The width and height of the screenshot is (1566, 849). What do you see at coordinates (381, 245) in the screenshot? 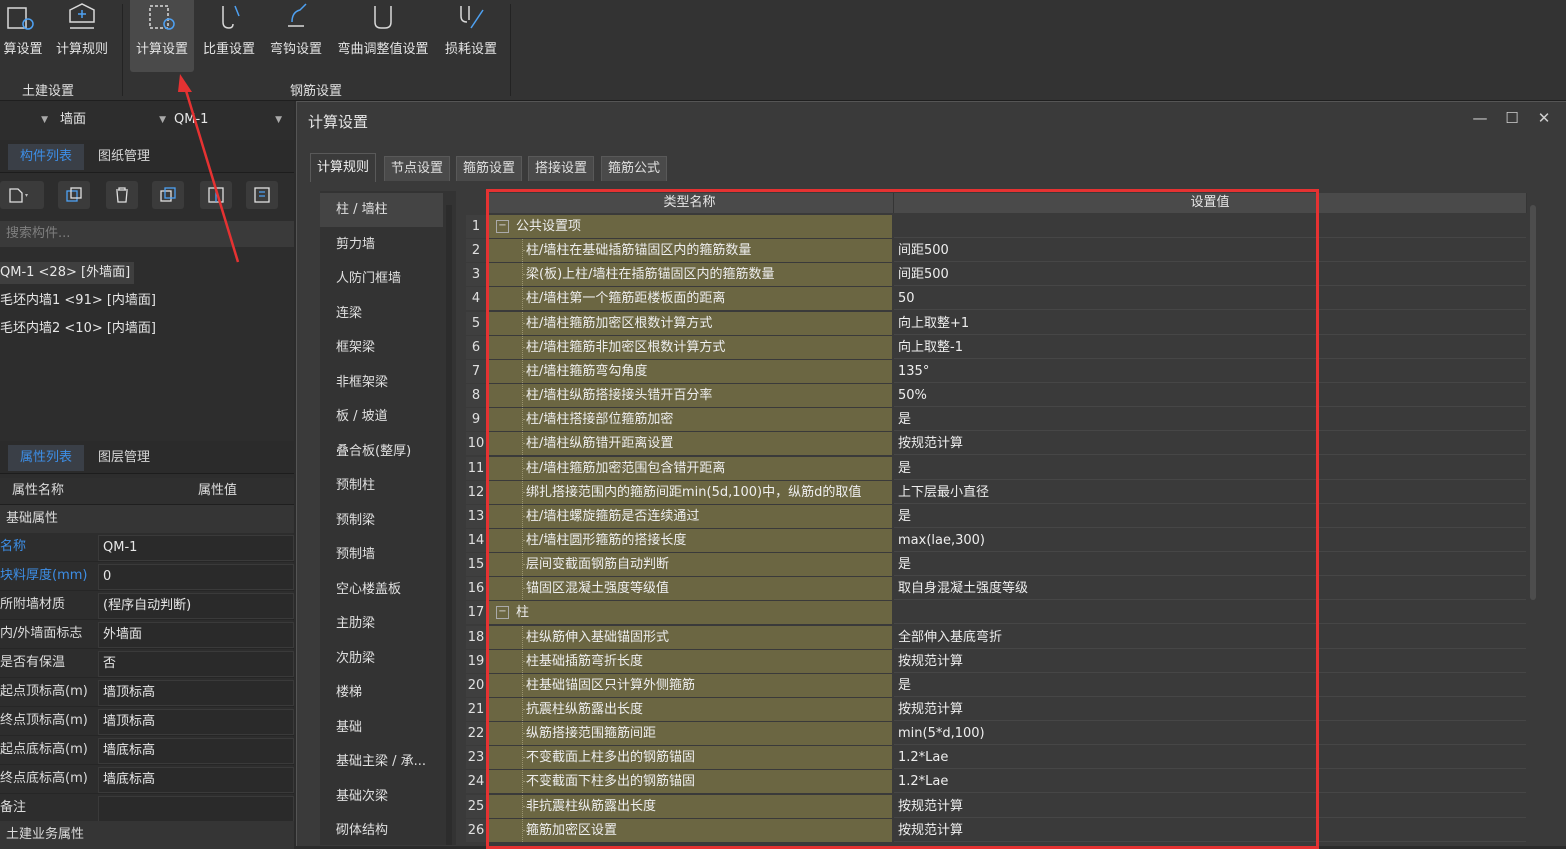
I see `category-item: 剪力墙` at bounding box center [381, 245].